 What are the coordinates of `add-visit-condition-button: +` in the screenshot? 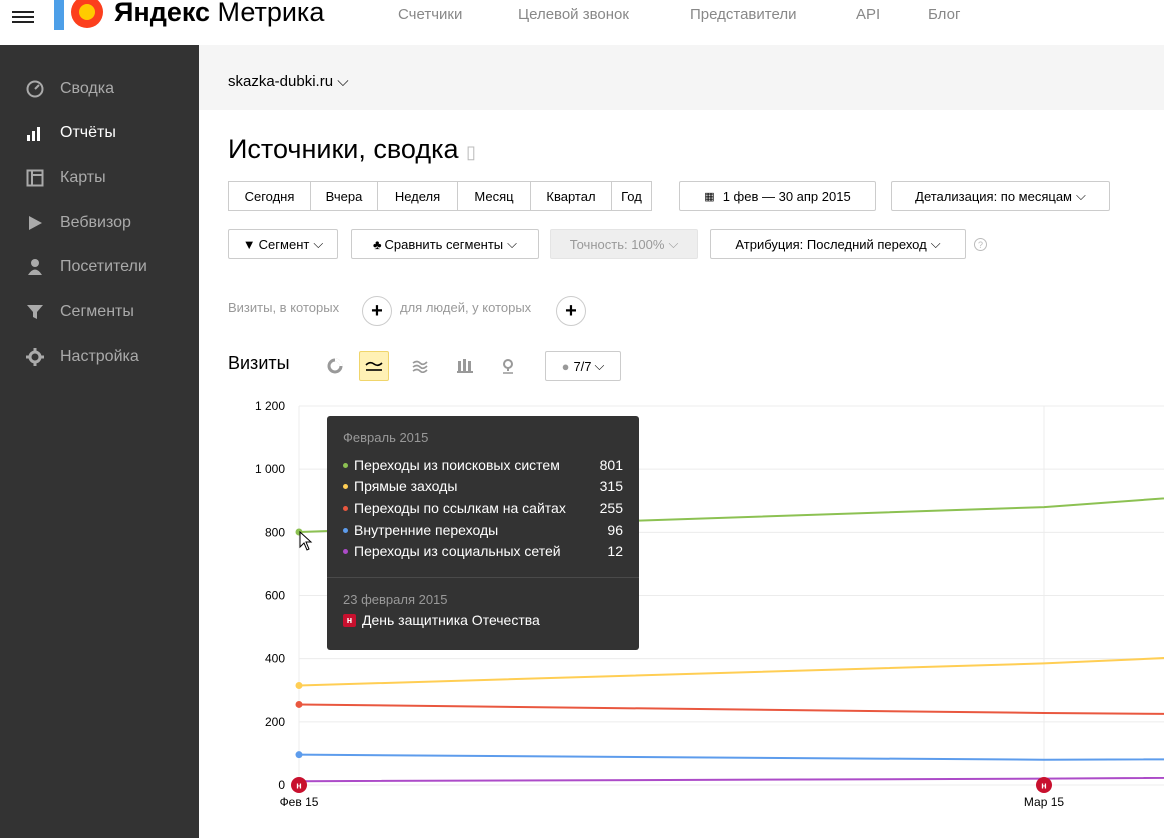 It's located at (377, 311).